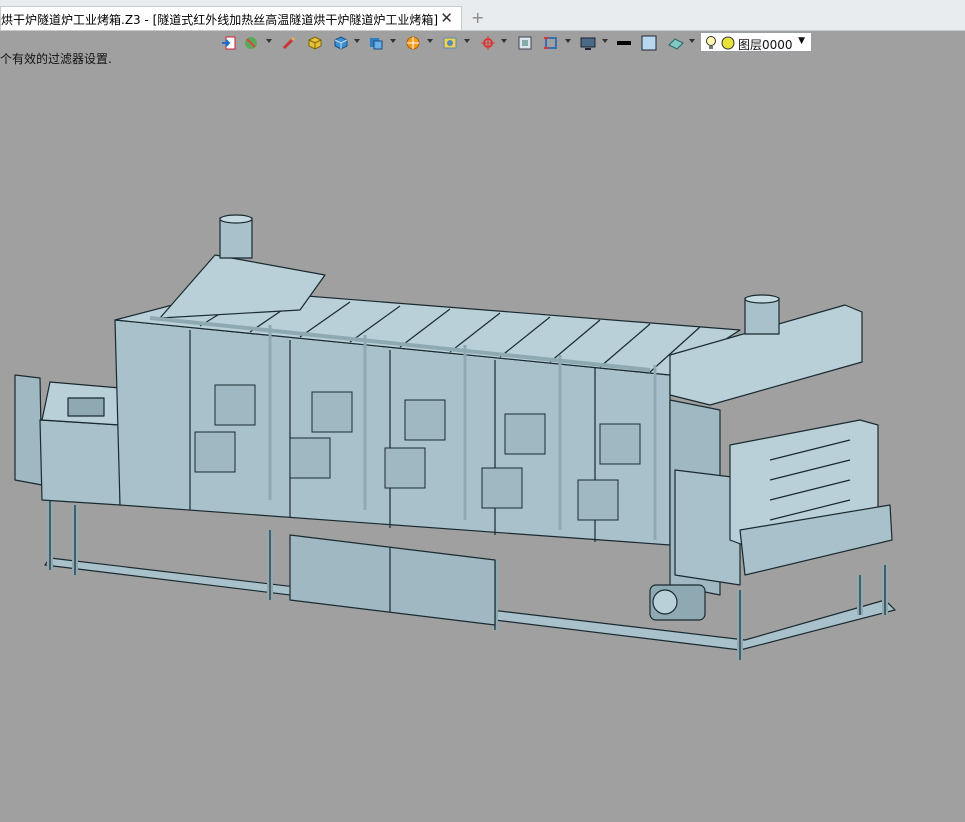 This screenshot has height=822, width=965. What do you see at coordinates (341, 43) in the screenshot?
I see `cube-icon` at bounding box center [341, 43].